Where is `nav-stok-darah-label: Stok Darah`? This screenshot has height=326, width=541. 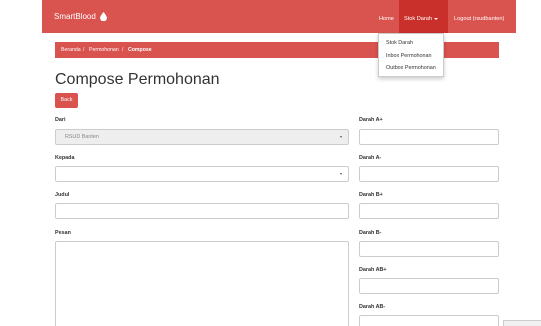 nav-stok-darah-label: Stok Darah is located at coordinates (418, 19).